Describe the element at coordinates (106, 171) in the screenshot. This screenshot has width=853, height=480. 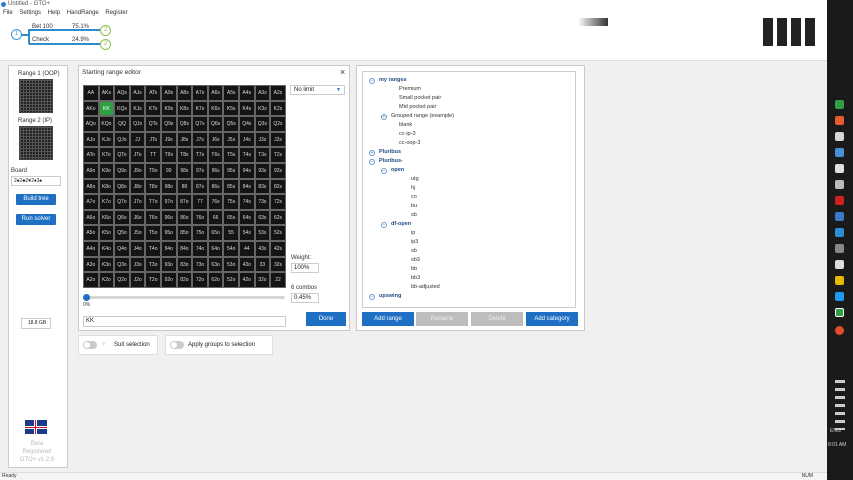
I see `hand-cell: K9o` at that location.